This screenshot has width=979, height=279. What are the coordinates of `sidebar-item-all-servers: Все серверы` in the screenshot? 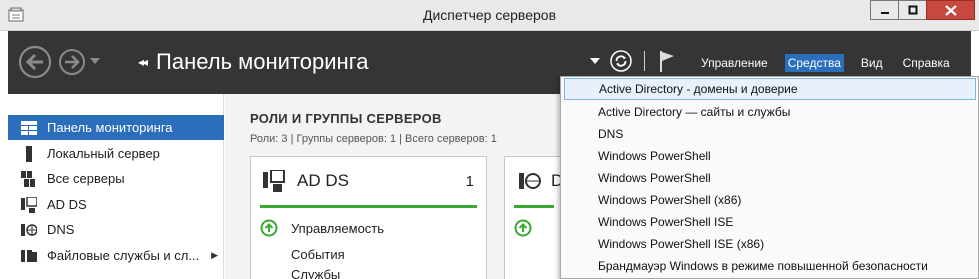 It's located at (116, 178).